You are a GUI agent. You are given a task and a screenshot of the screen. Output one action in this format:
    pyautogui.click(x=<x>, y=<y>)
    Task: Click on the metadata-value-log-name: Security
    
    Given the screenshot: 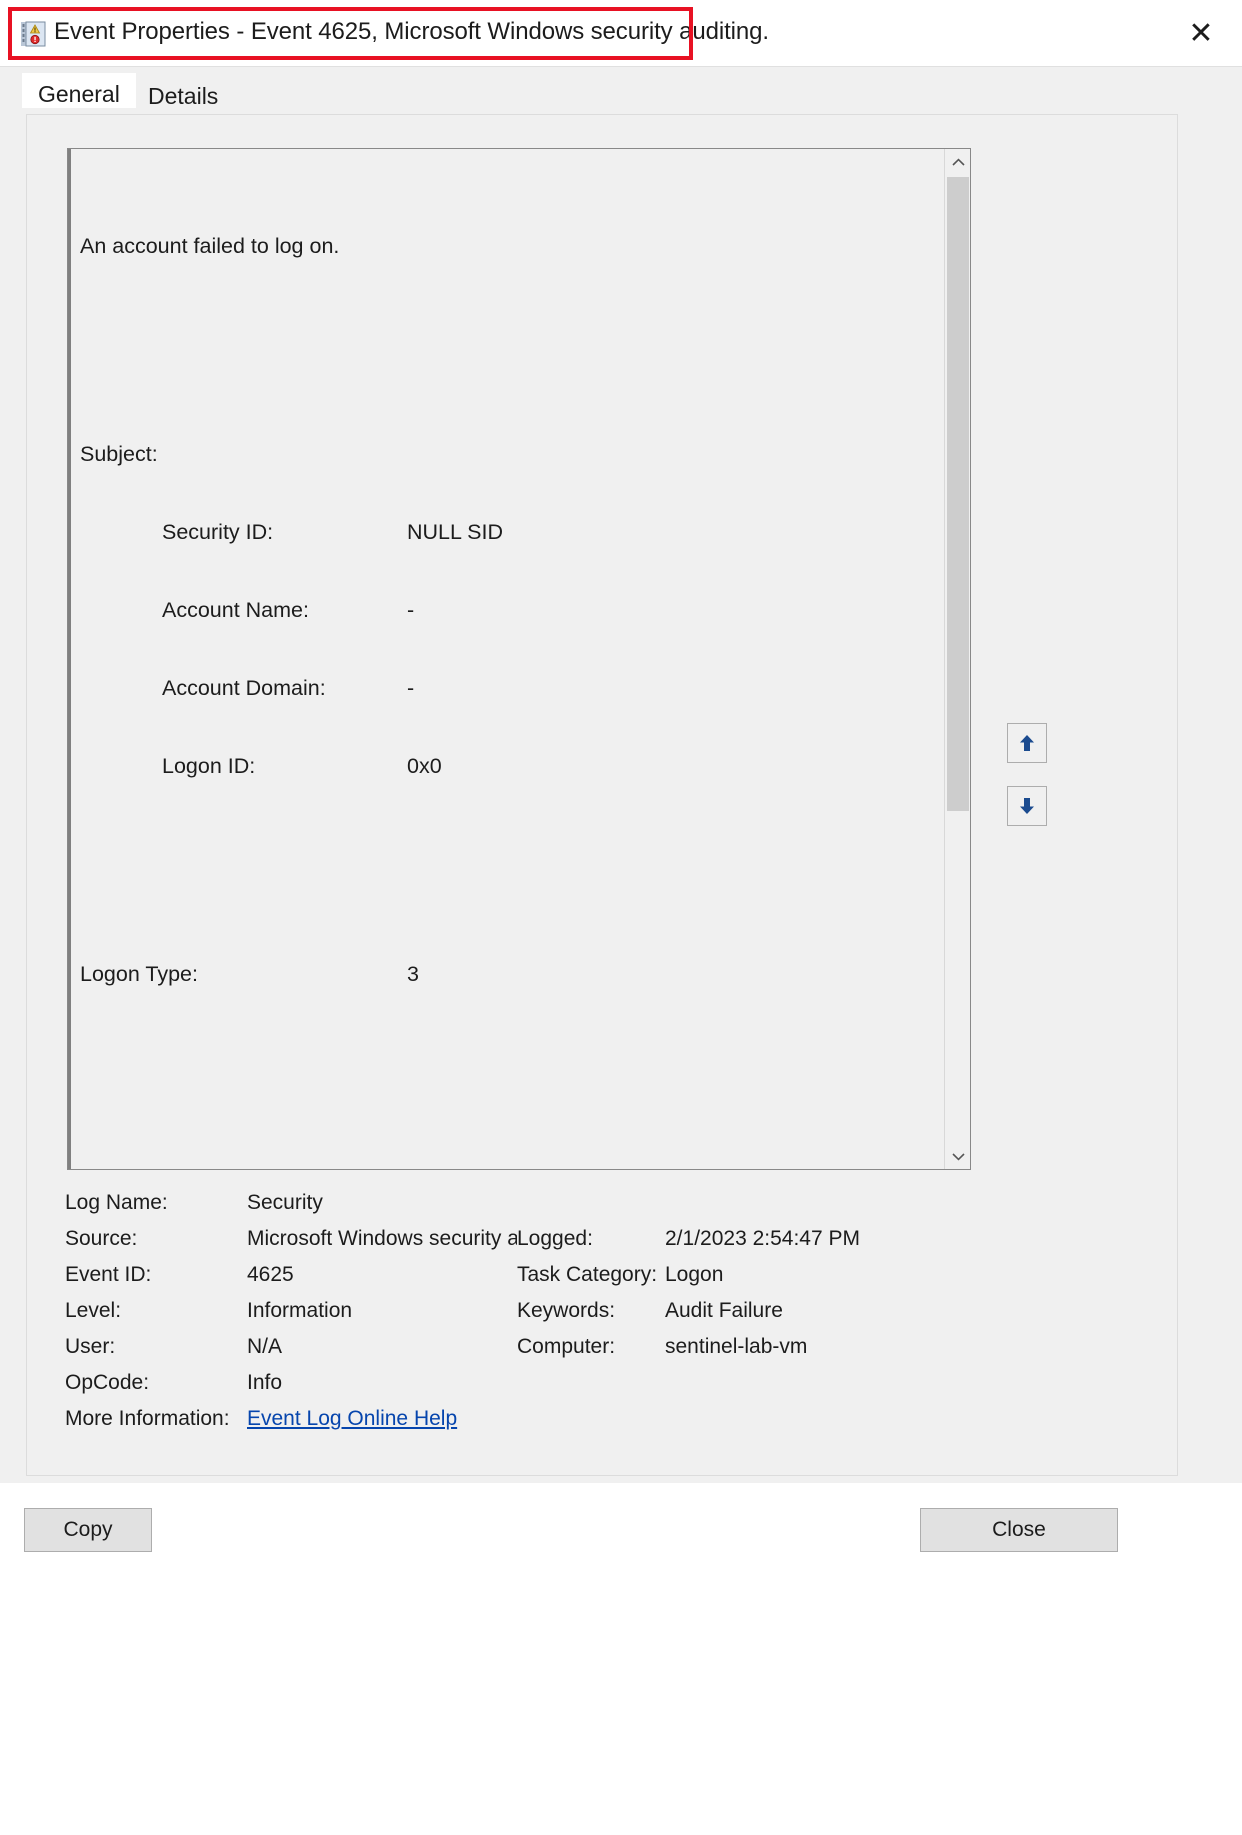 What is the action you would take?
    pyautogui.click(x=285, y=1202)
    